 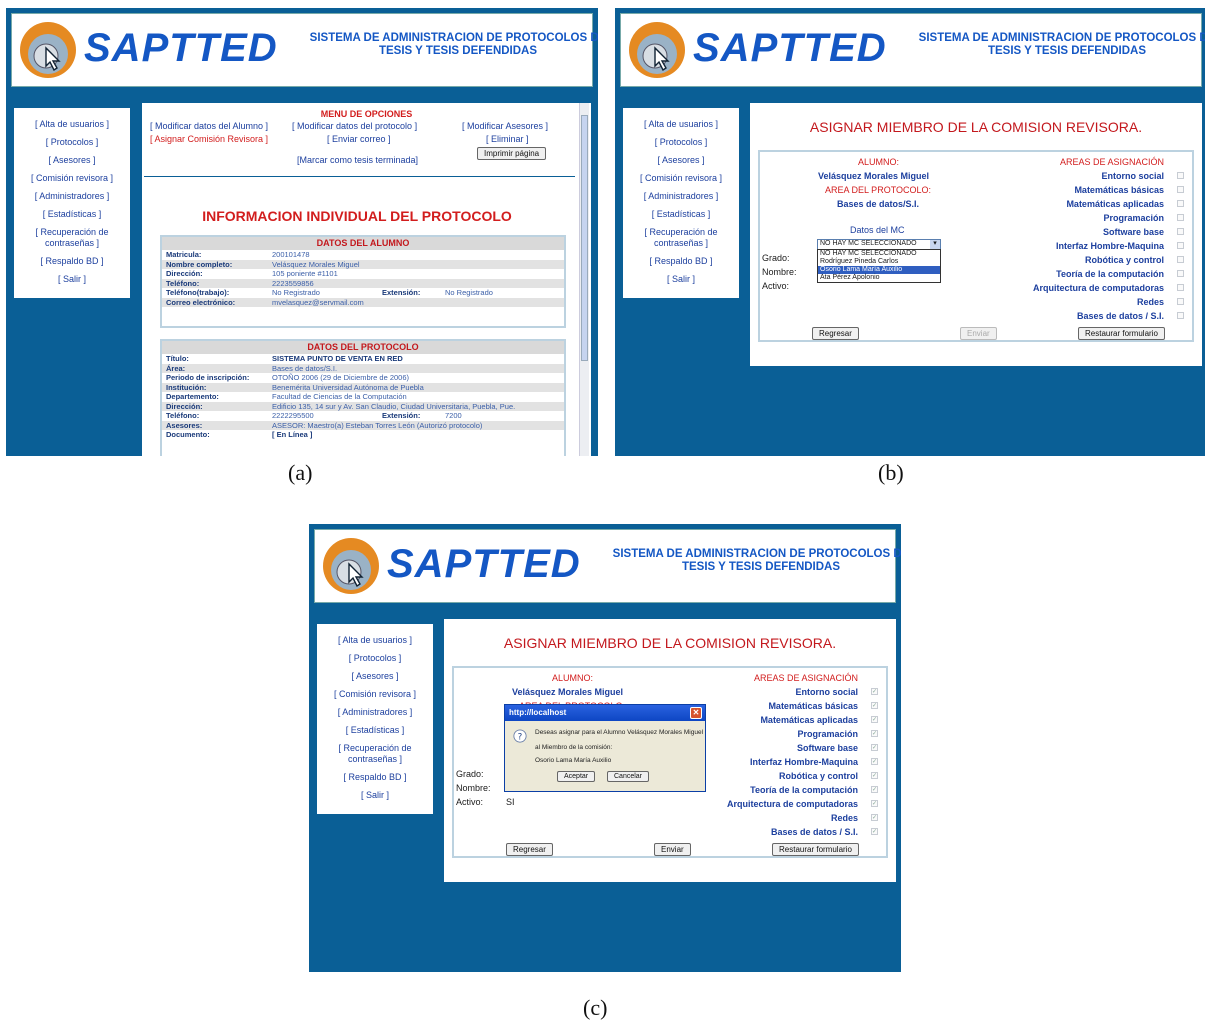 I want to click on areas-title: AREAS DE ASIGNACIÓN, so click(x=1111, y=162).